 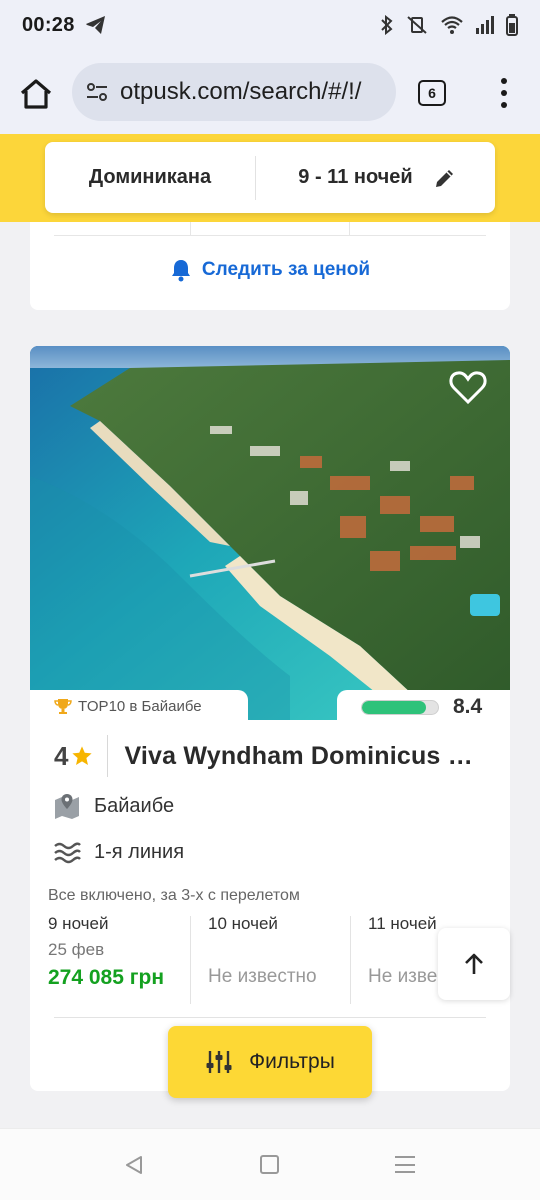 I want to click on signal-icon, so click(x=485, y=25).